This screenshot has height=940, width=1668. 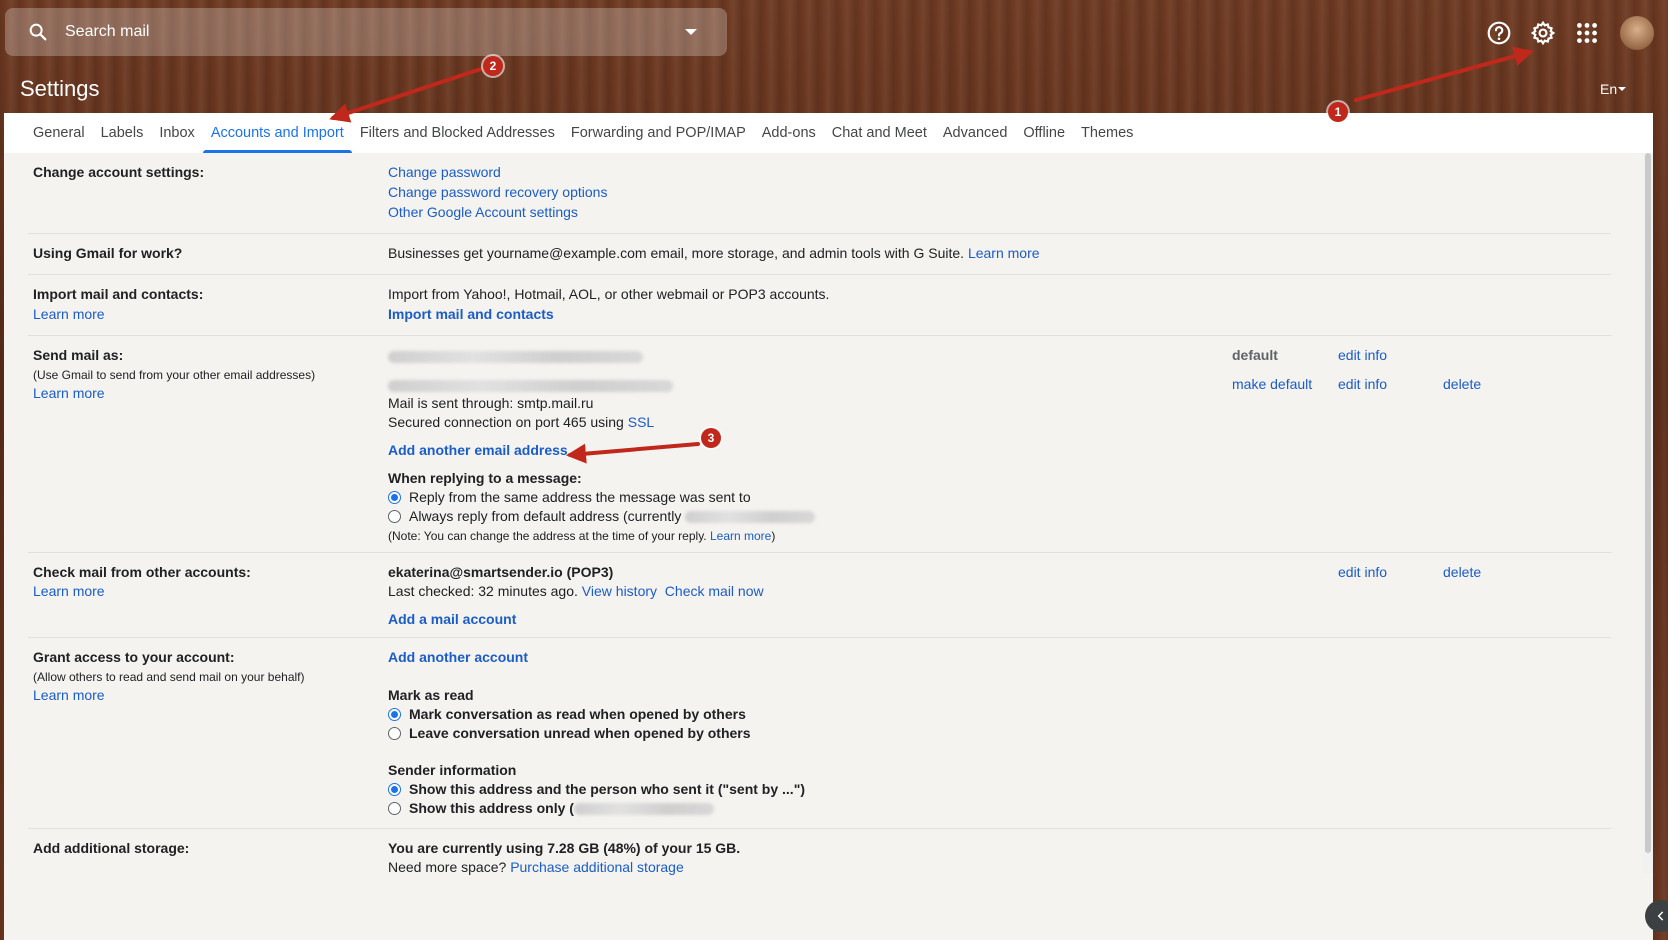 What do you see at coordinates (501, 572) in the screenshot?
I see `pop3-account: ekaterina@smartsender.io (POP3)` at bounding box center [501, 572].